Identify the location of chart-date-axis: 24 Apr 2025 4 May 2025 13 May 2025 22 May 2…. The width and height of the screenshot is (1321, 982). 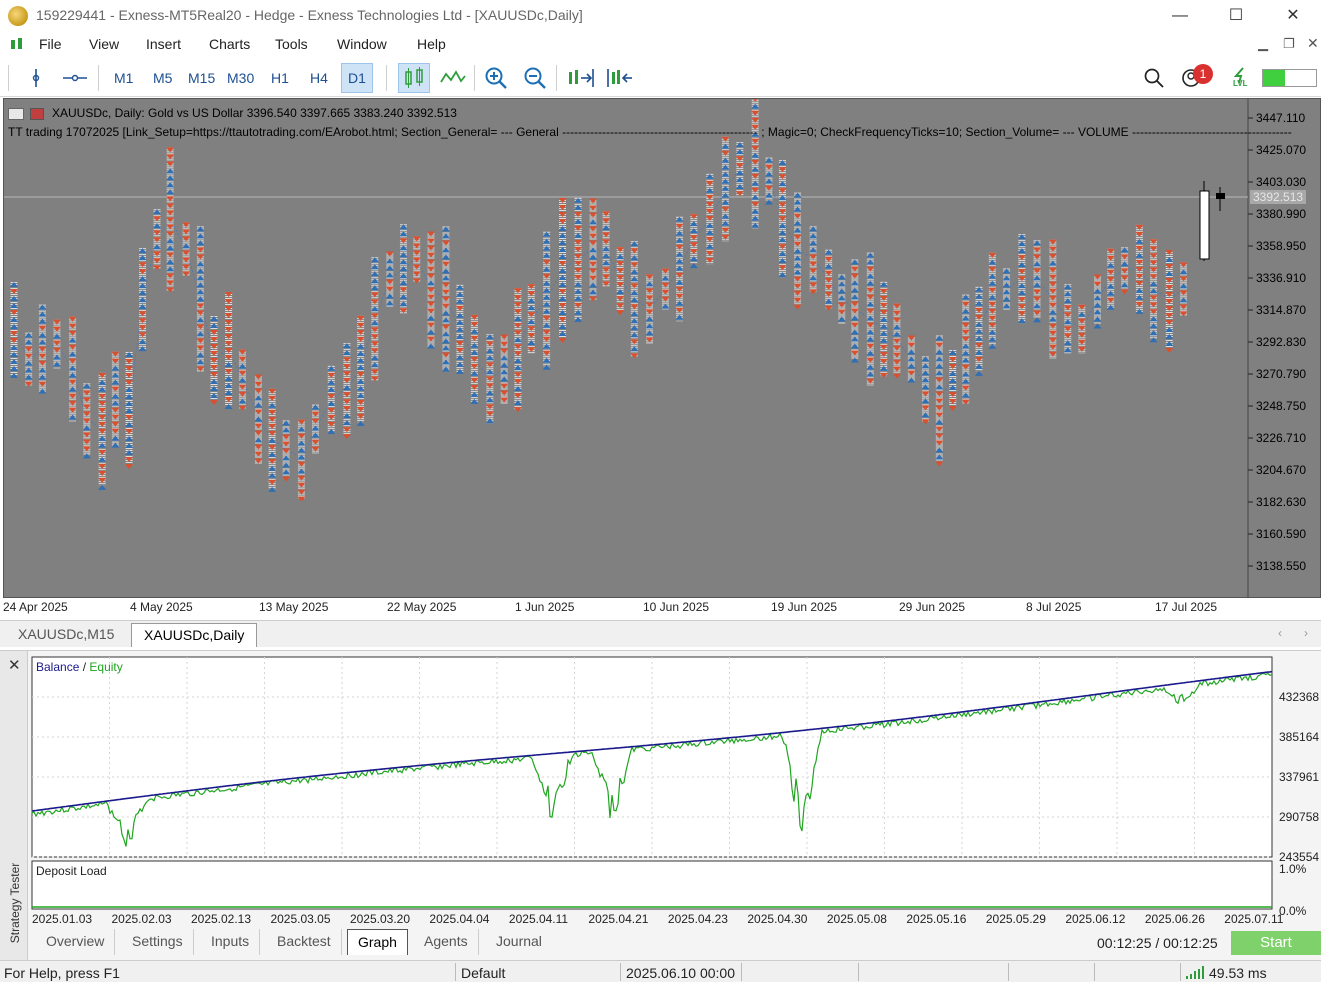
(662, 609).